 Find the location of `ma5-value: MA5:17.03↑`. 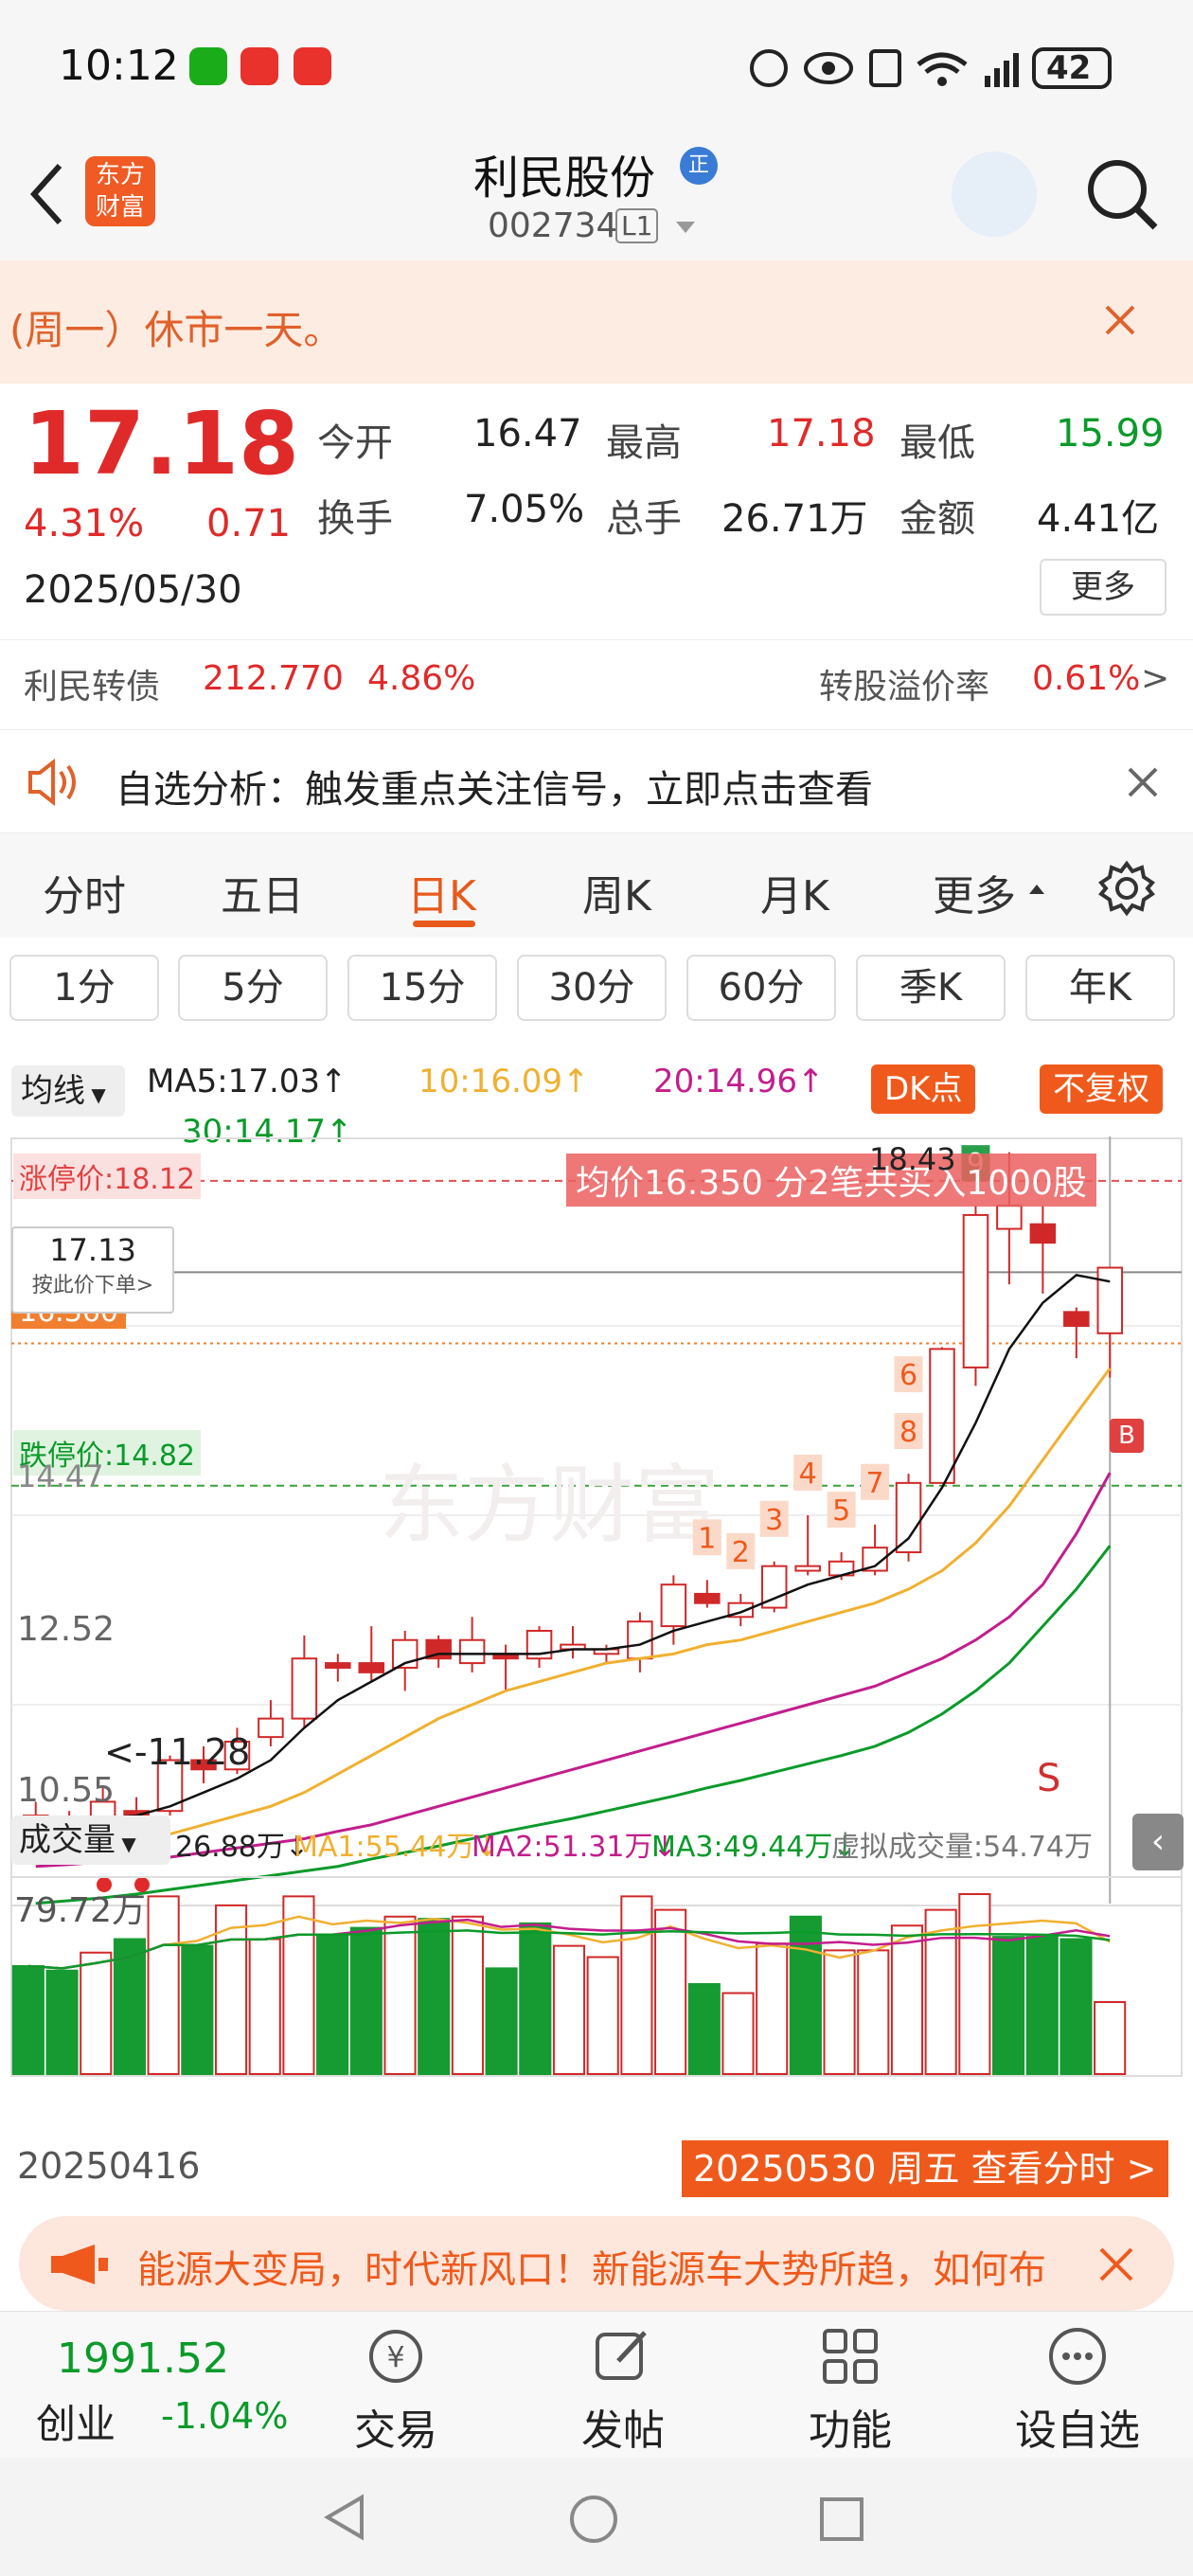

ma5-value: MA5:17.03↑ is located at coordinates (247, 1081).